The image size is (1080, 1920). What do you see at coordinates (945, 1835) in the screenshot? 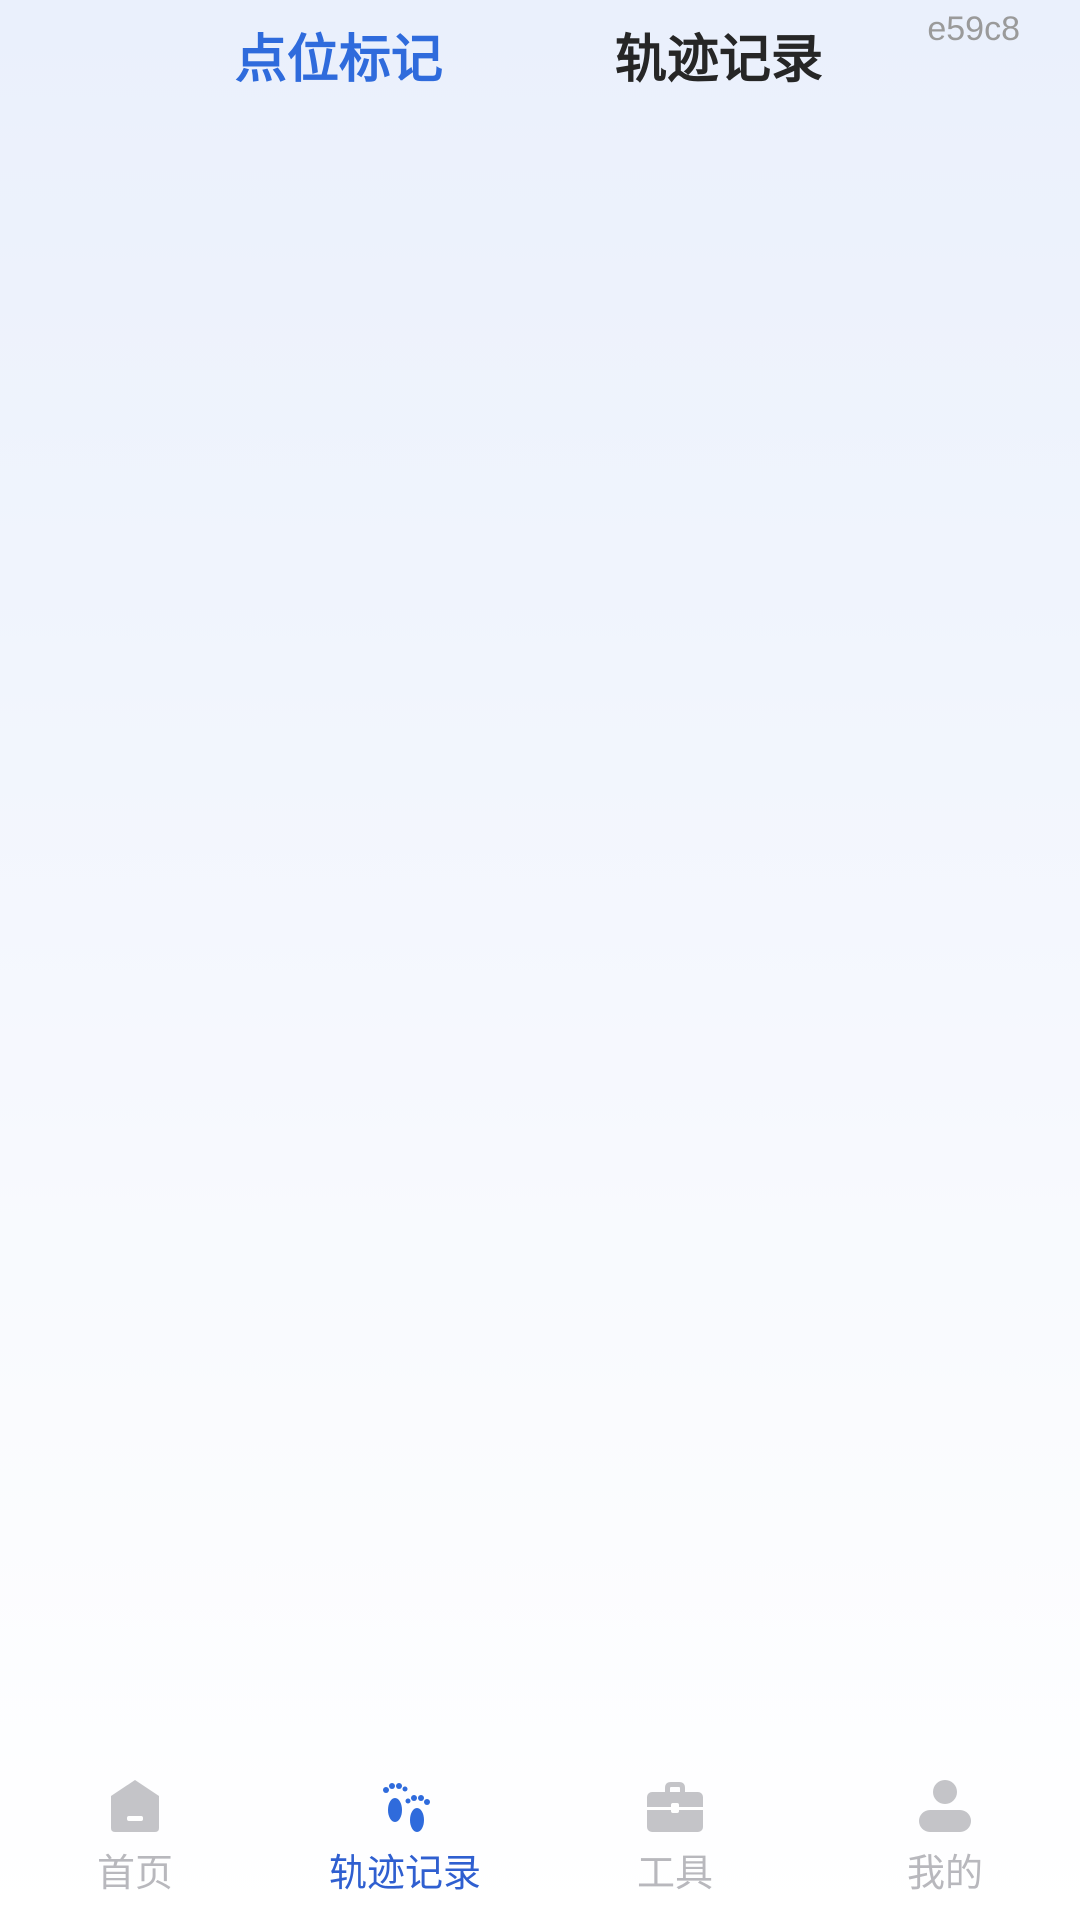
I see `nav-item-mine: 我的` at bounding box center [945, 1835].